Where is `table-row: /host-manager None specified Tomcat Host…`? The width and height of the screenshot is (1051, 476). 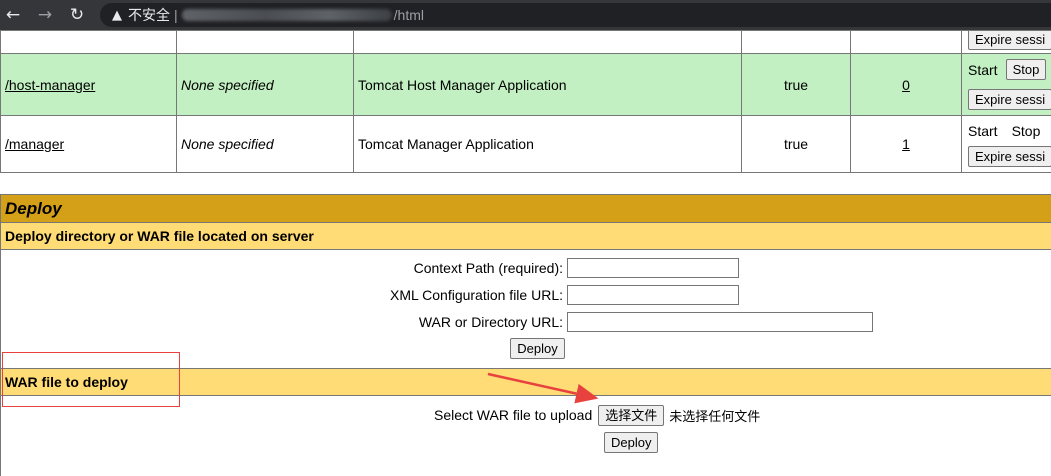 table-row: /host-manager None specified Tomcat Host… is located at coordinates (526, 85).